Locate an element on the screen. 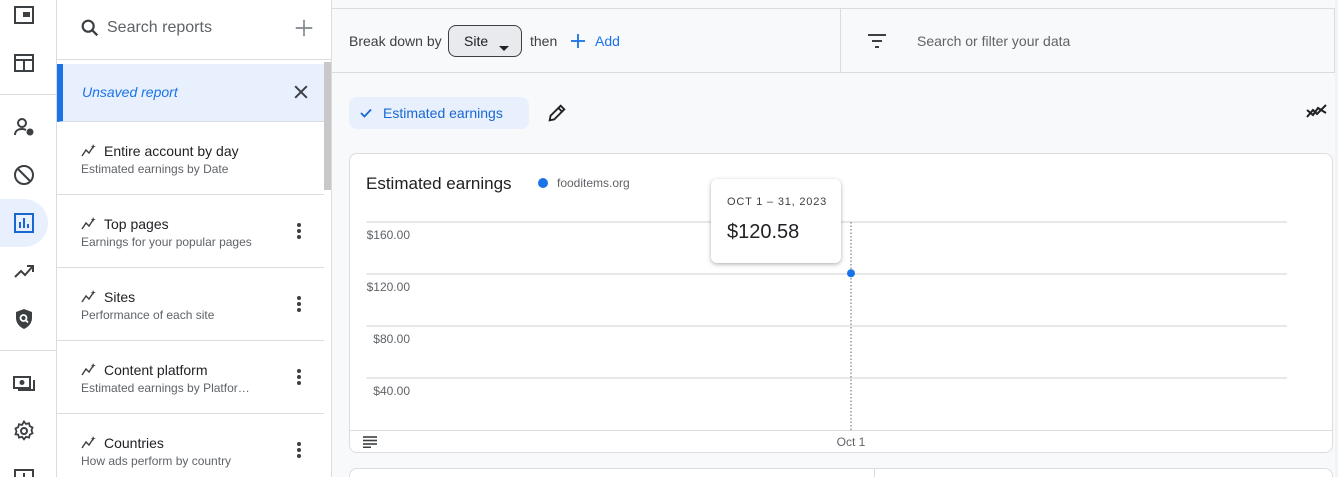  data-point is located at coordinates (851, 273).